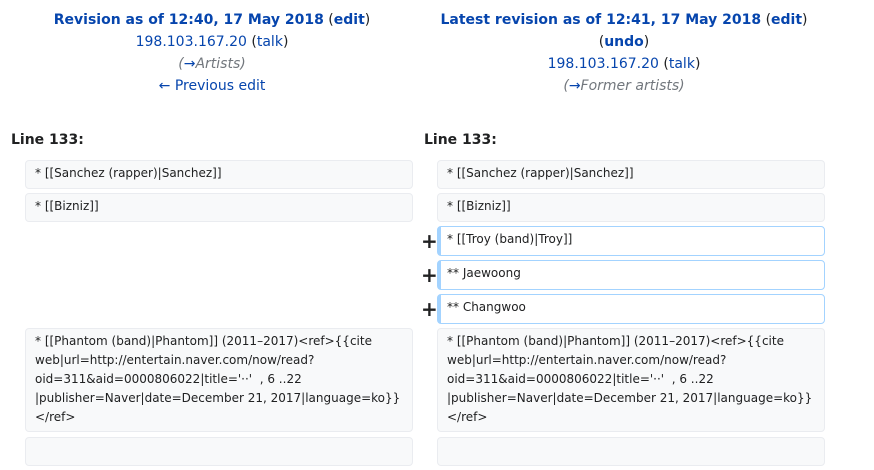  Describe the element at coordinates (349, 20) in the screenshot. I see `old-edit-link: edit` at that location.